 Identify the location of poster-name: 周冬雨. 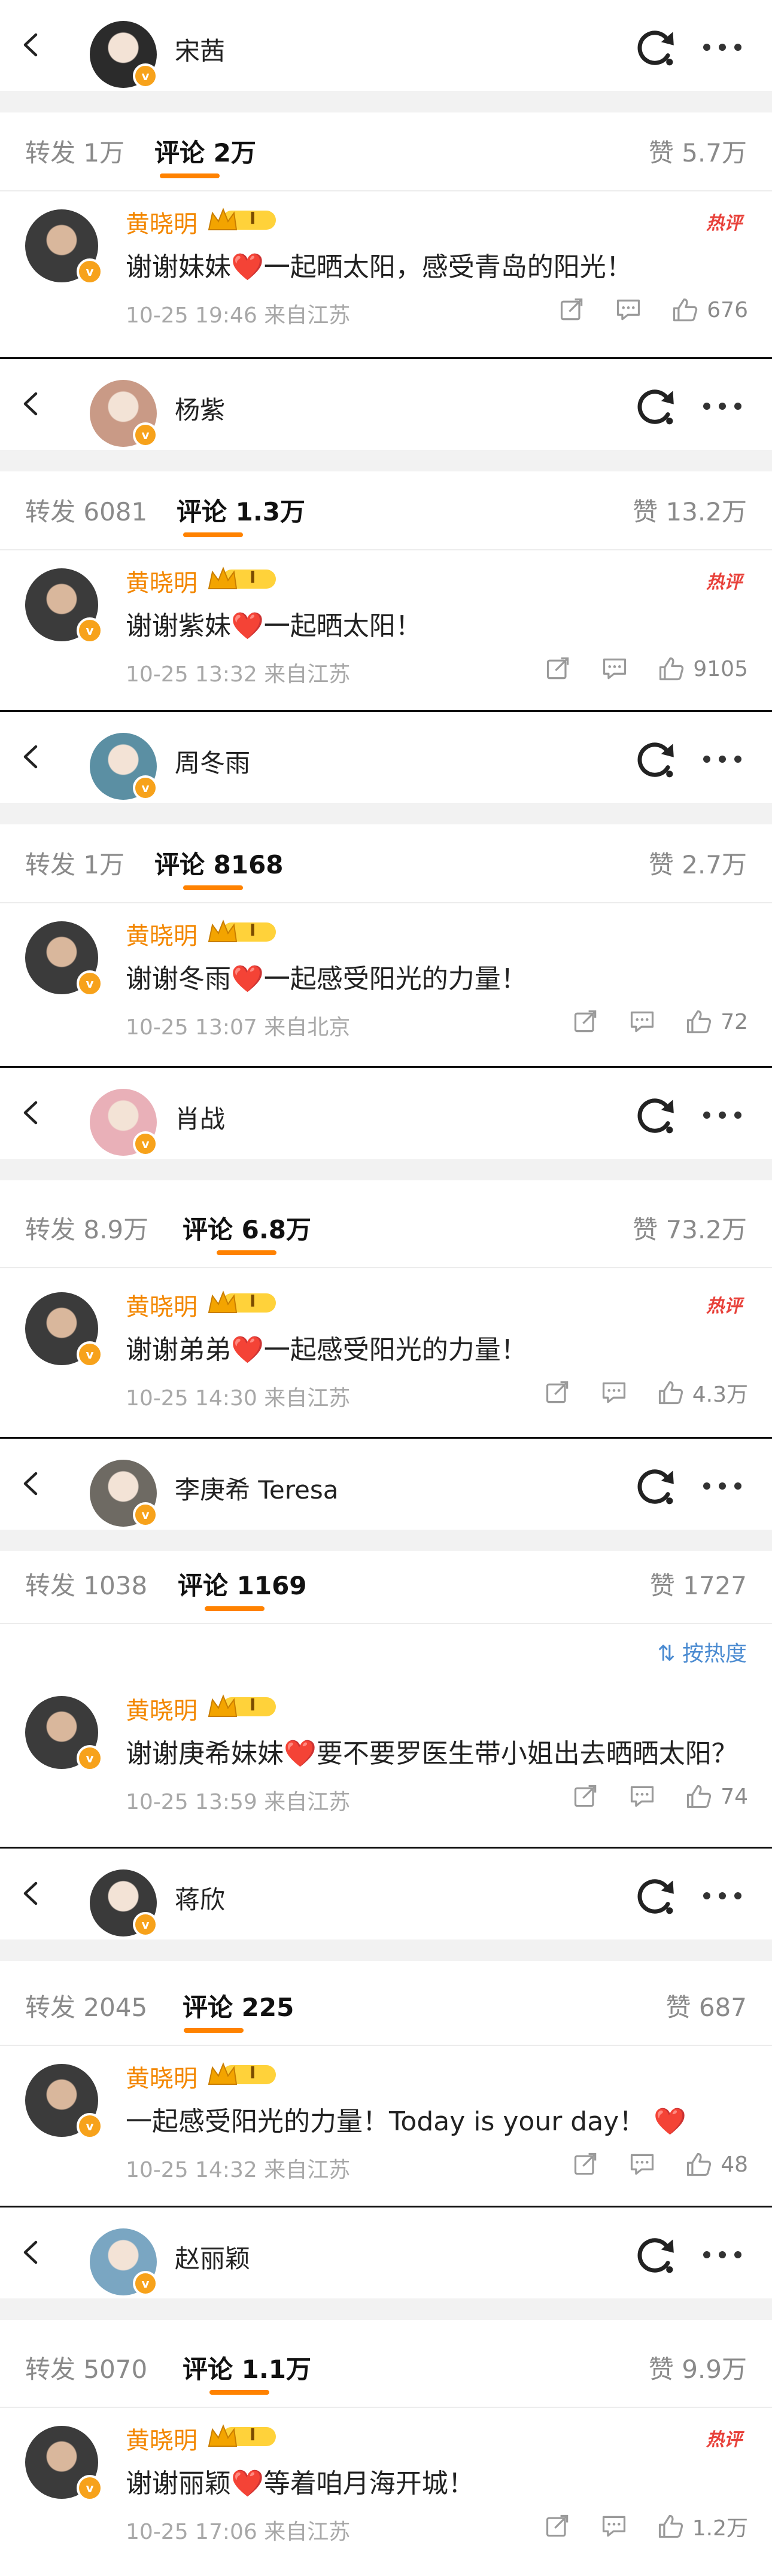
(212, 761).